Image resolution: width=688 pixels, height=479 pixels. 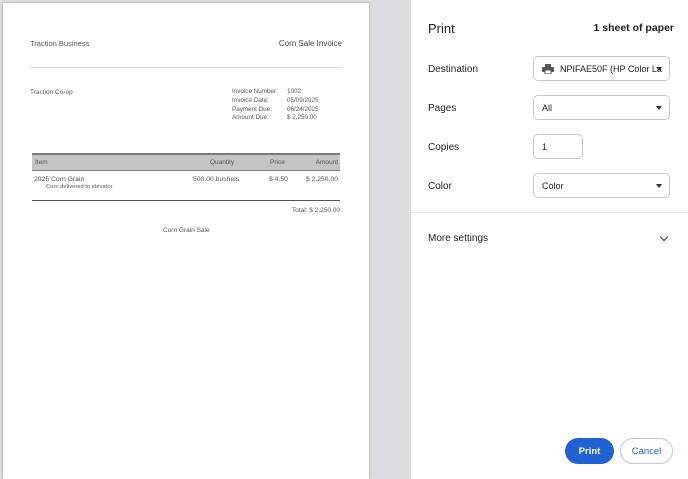 What do you see at coordinates (315, 210) in the screenshot?
I see `invoice-total: Total: $ 2,250.00` at bounding box center [315, 210].